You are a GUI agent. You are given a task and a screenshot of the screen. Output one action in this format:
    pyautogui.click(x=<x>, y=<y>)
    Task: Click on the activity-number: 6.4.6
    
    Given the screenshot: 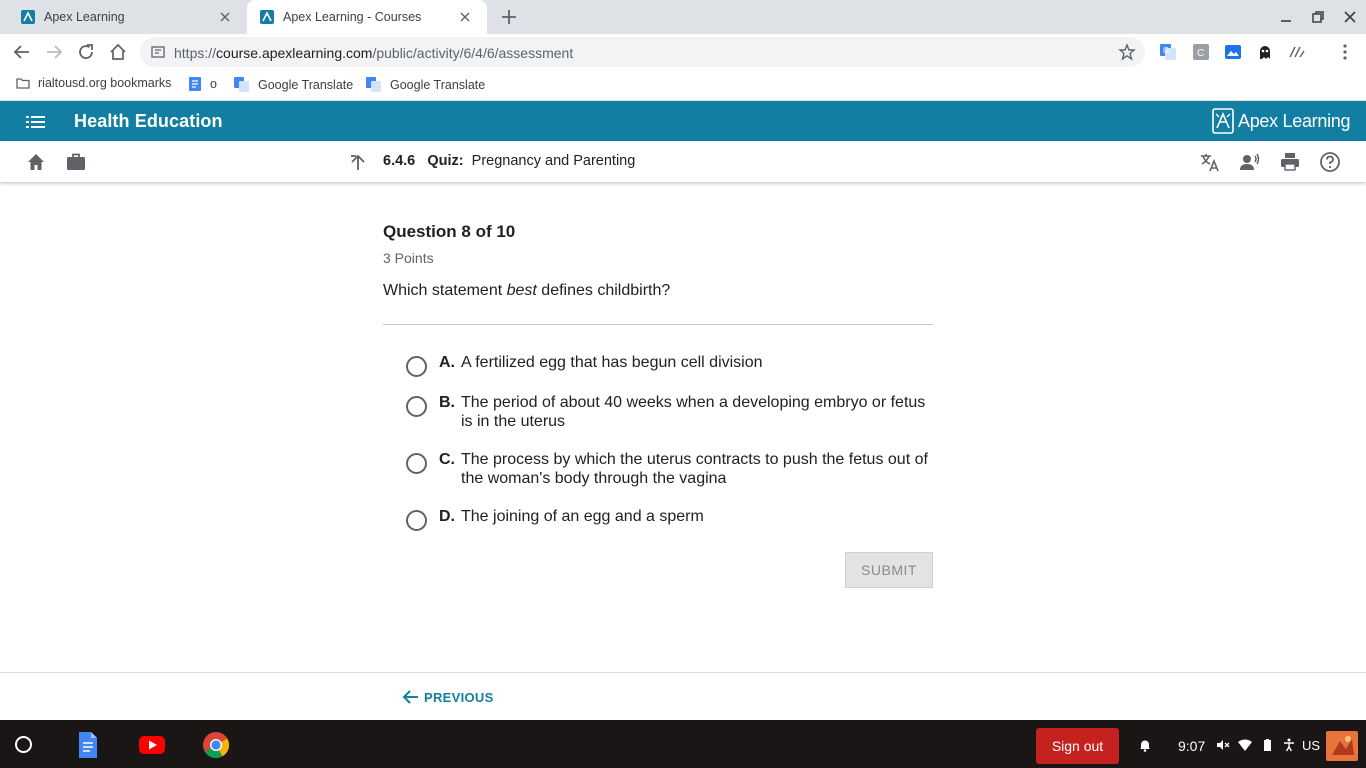 What is the action you would take?
    pyautogui.click(x=399, y=161)
    